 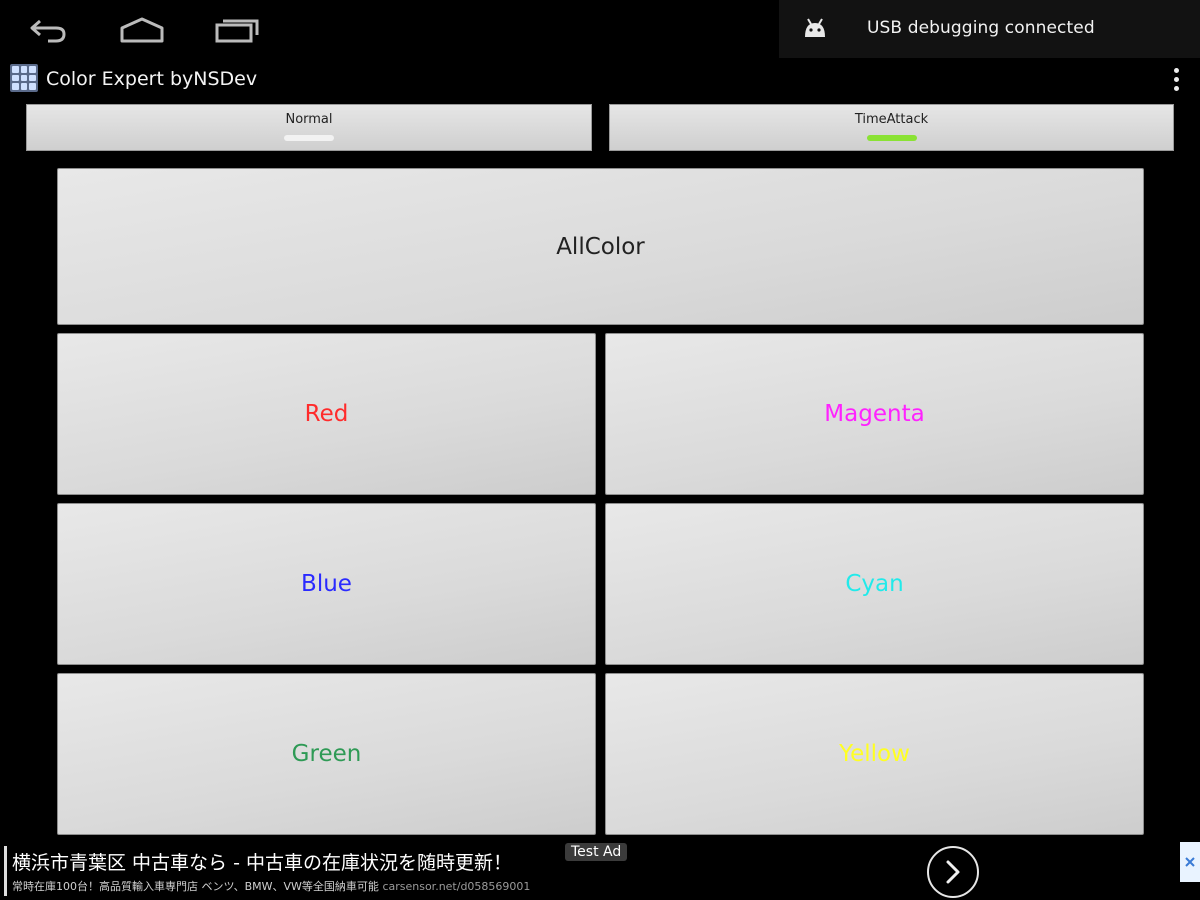 I want to click on tab-label: Normal, so click(x=309, y=119).